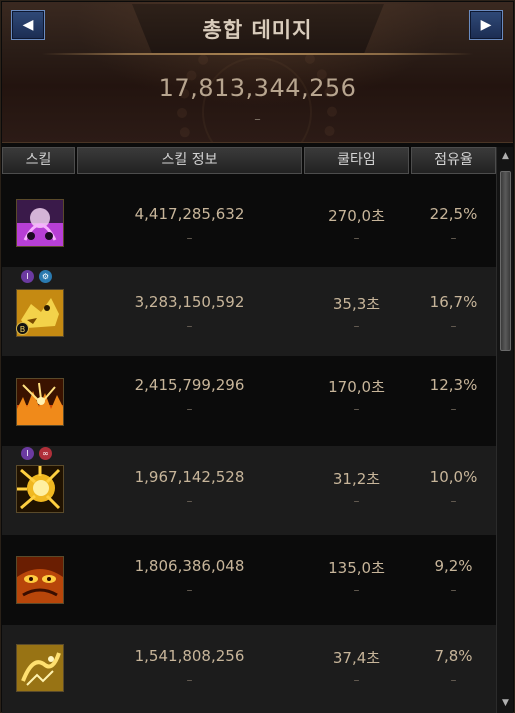 The width and height of the screenshot is (515, 713). Describe the element at coordinates (356, 160) in the screenshot. I see `column-header-cooldown: 쿨타임` at that location.